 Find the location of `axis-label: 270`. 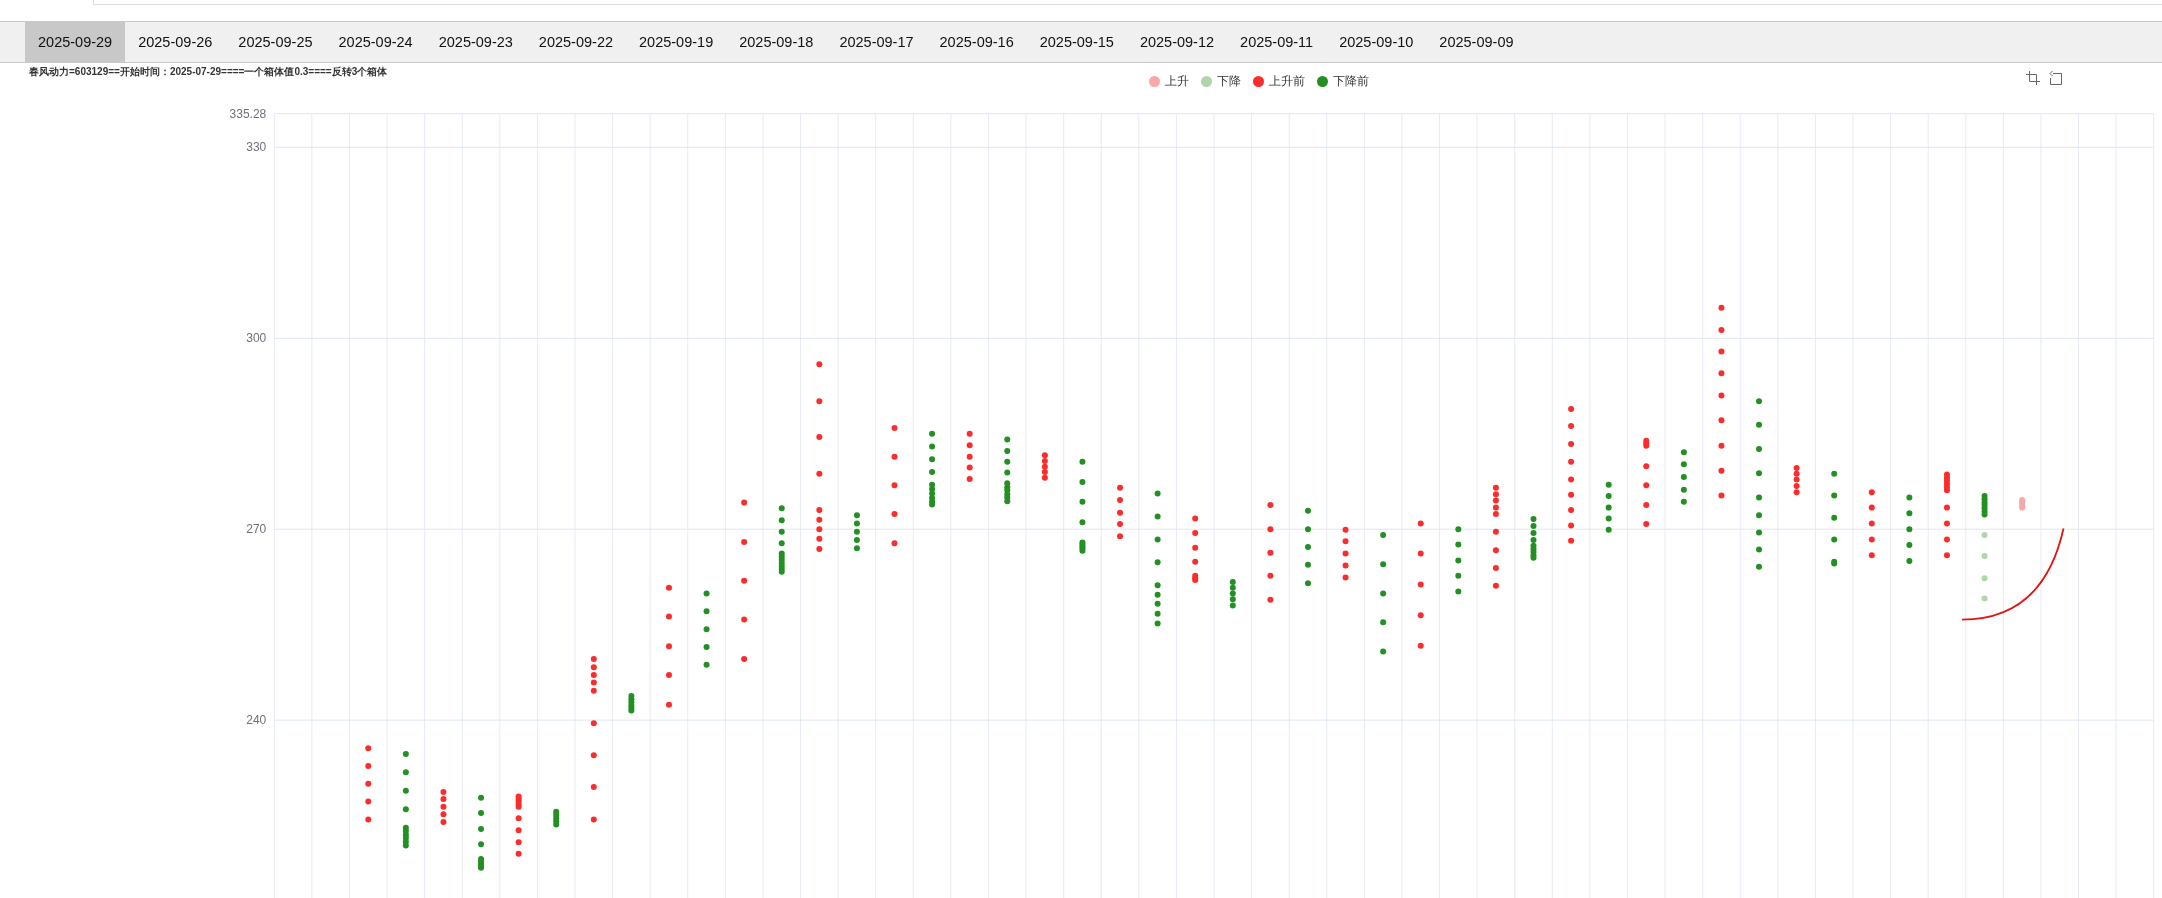

axis-label: 270 is located at coordinates (256, 529).